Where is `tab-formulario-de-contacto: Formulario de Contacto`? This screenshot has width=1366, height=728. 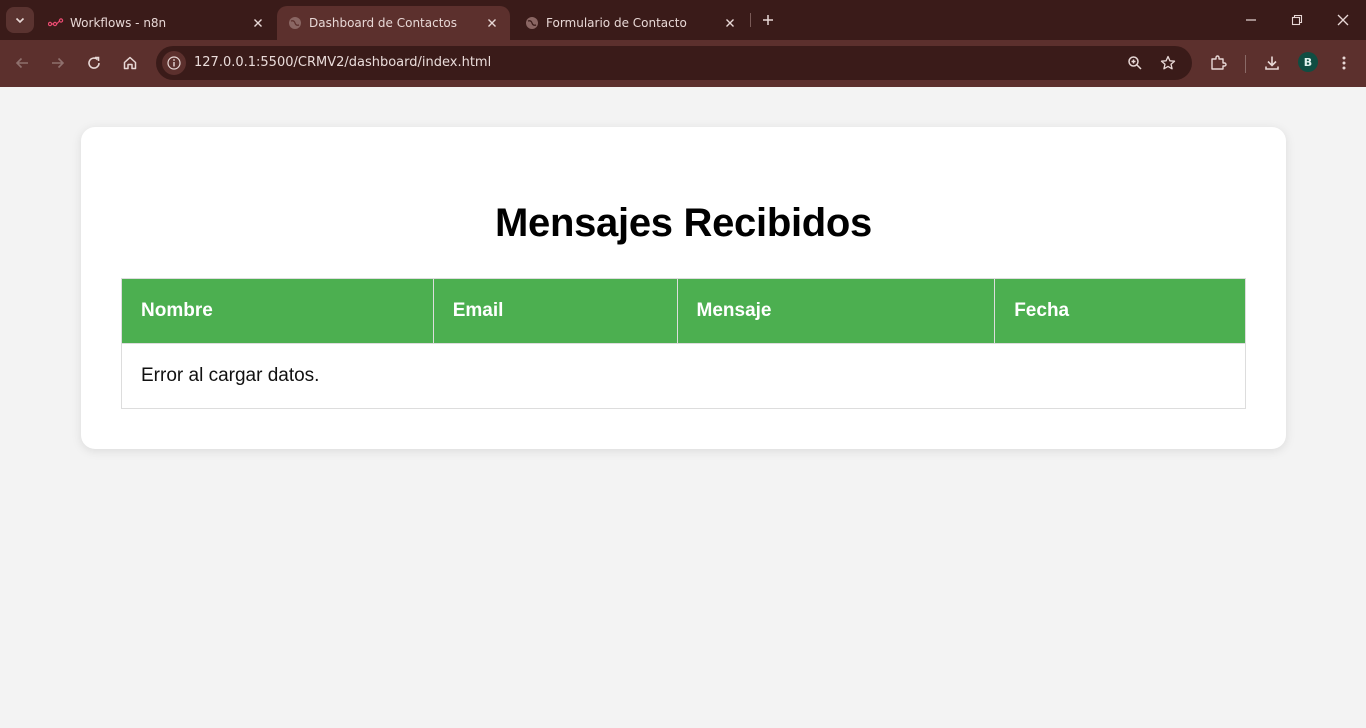
tab-formulario-de-contacto: Formulario de Contacto is located at coordinates (631, 23).